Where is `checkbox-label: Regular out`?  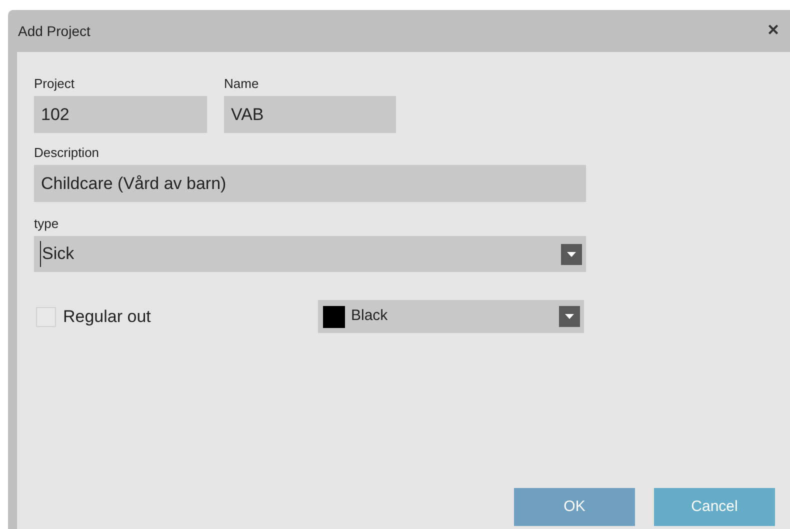 checkbox-label: Regular out is located at coordinates (107, 317).